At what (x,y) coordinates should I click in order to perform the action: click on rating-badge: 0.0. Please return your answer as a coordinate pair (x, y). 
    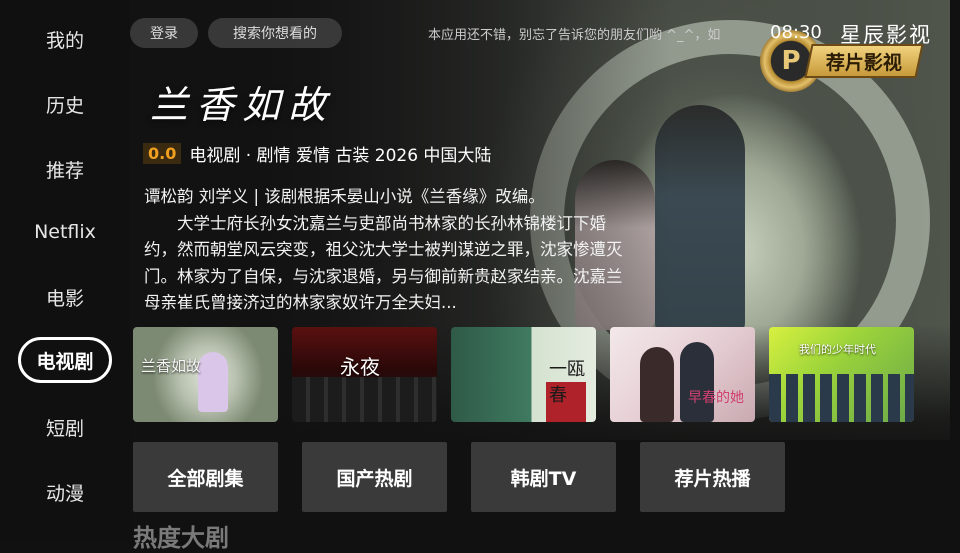
    Looking at the image, I should click on (162, 153).